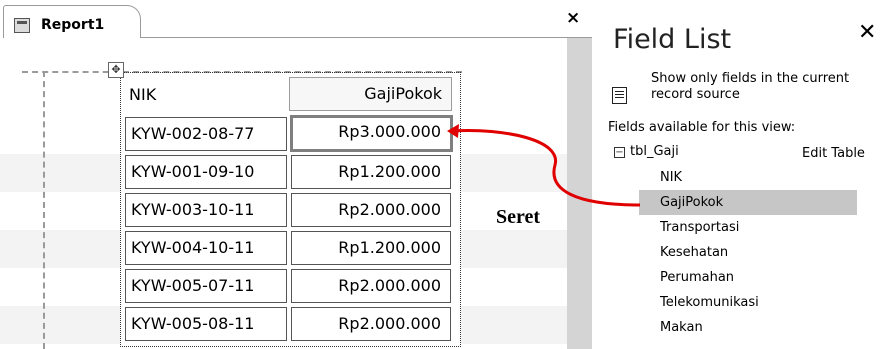 This screenshot has height=349, width=887. What do you see at coordinates (867, 32) in the screenshot?
I see `close-pane-icon: ✕` at bounding box center [867, 32].